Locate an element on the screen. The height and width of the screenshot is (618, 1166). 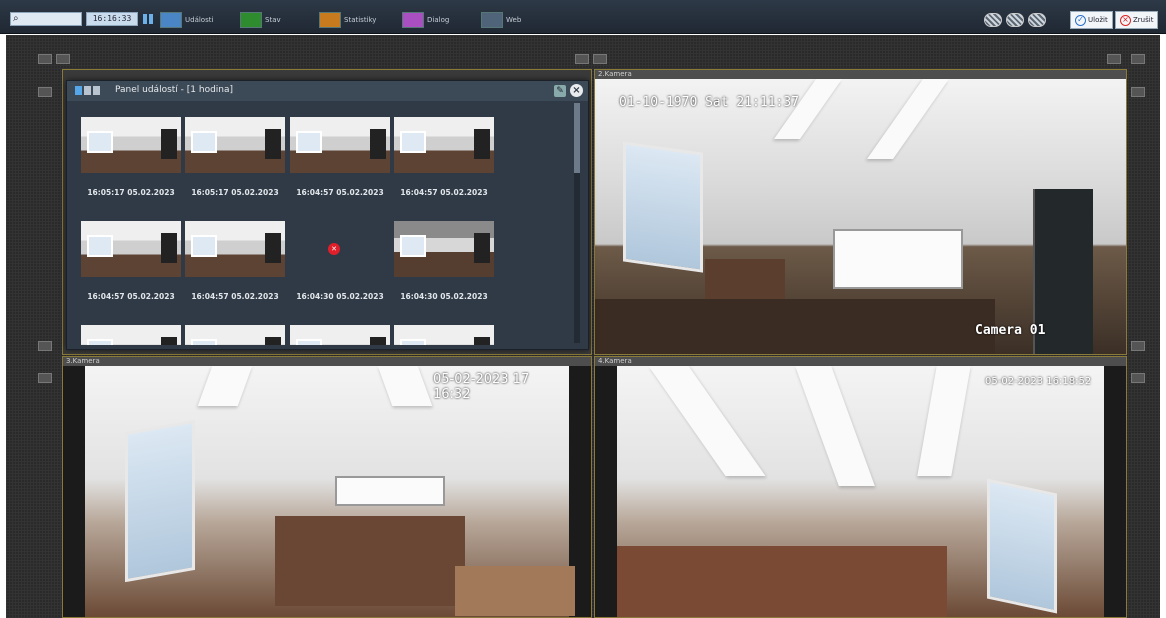
scrollbar-thumb is located at coordinates (577, 138).